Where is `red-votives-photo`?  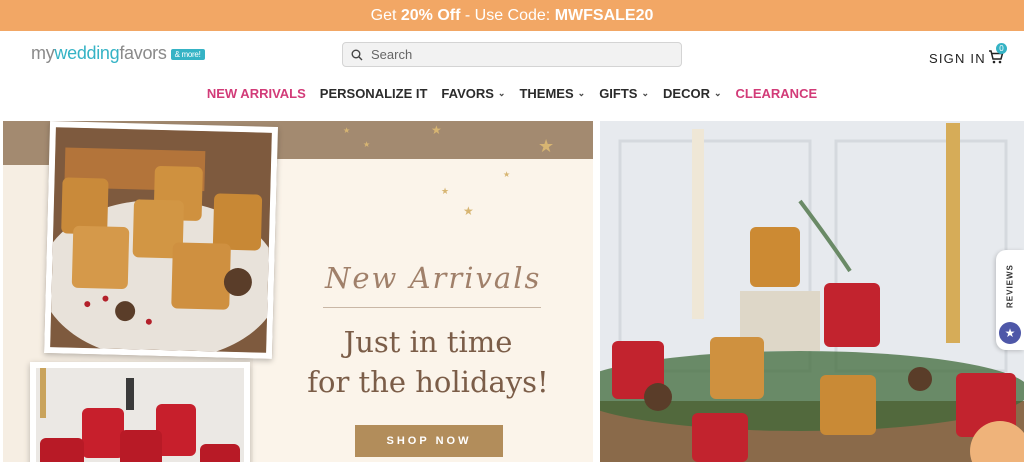
red-votives-photo is located at coordinates (140, 412).